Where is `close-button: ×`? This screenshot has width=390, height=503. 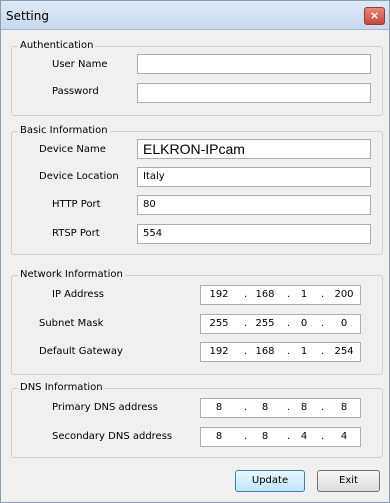
close-button: × is located at coordinates (374, 16).